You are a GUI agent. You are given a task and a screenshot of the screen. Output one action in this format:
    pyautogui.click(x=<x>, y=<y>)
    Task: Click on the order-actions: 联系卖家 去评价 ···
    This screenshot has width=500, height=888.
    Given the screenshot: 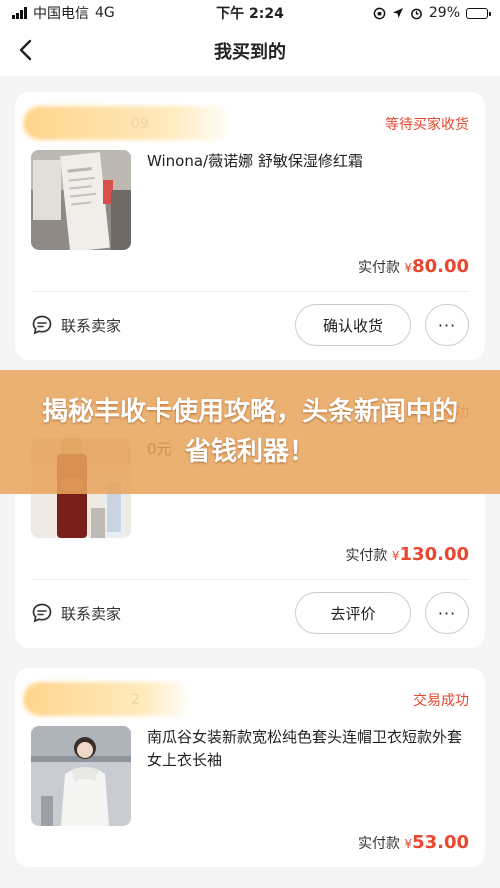 What is the action you would take?
    pyautogui.click(x=250, y=613)
    